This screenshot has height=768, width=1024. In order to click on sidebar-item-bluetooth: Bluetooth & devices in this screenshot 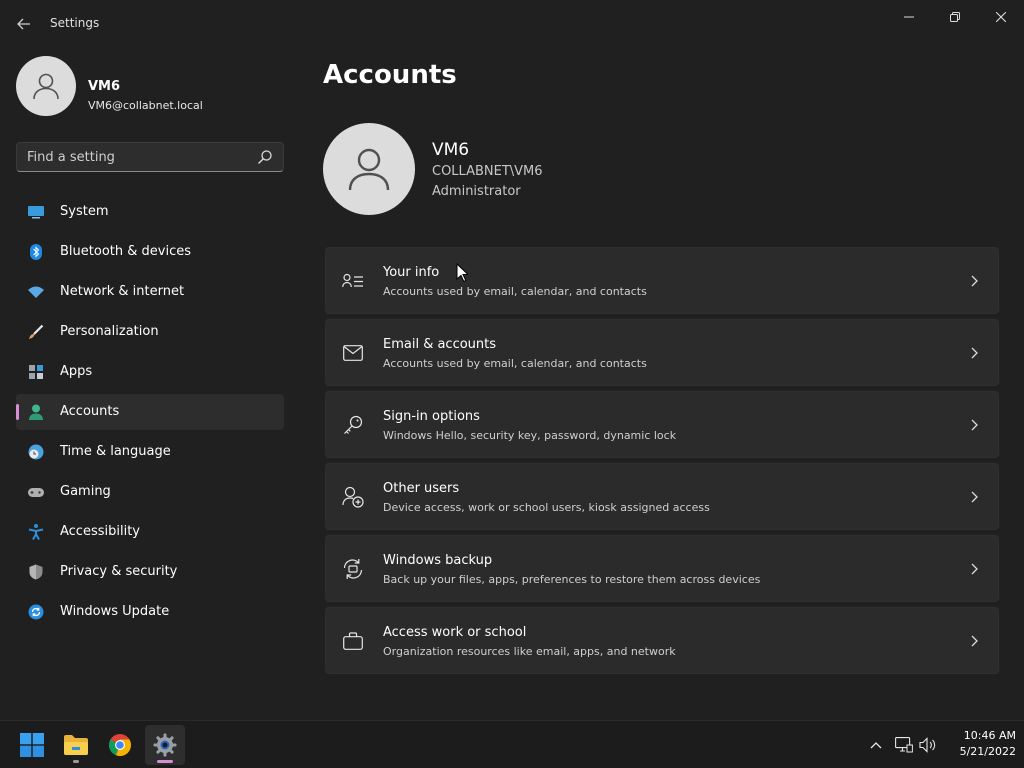, I will do `click(150, 252)`.